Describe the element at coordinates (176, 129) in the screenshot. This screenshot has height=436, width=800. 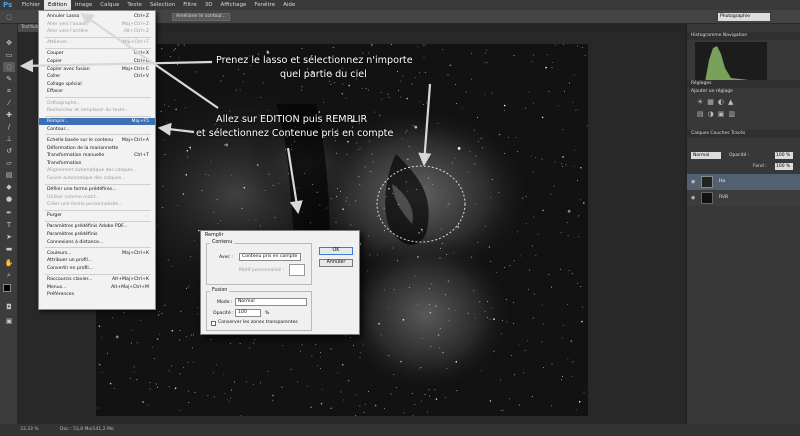
I see `arrow-to-remplir` at that location.